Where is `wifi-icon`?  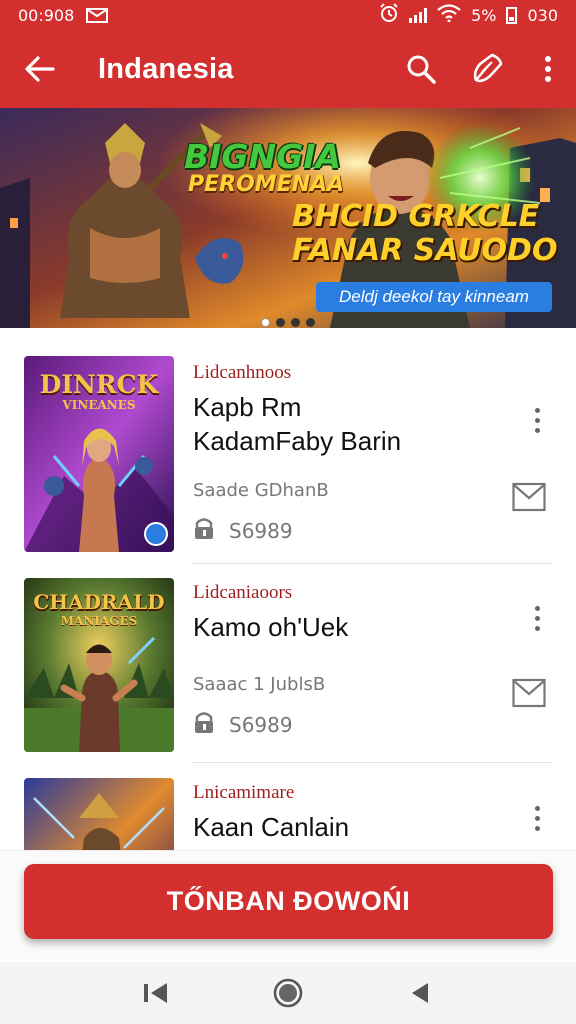
wifi-icon is located at coordinates (449, 15).